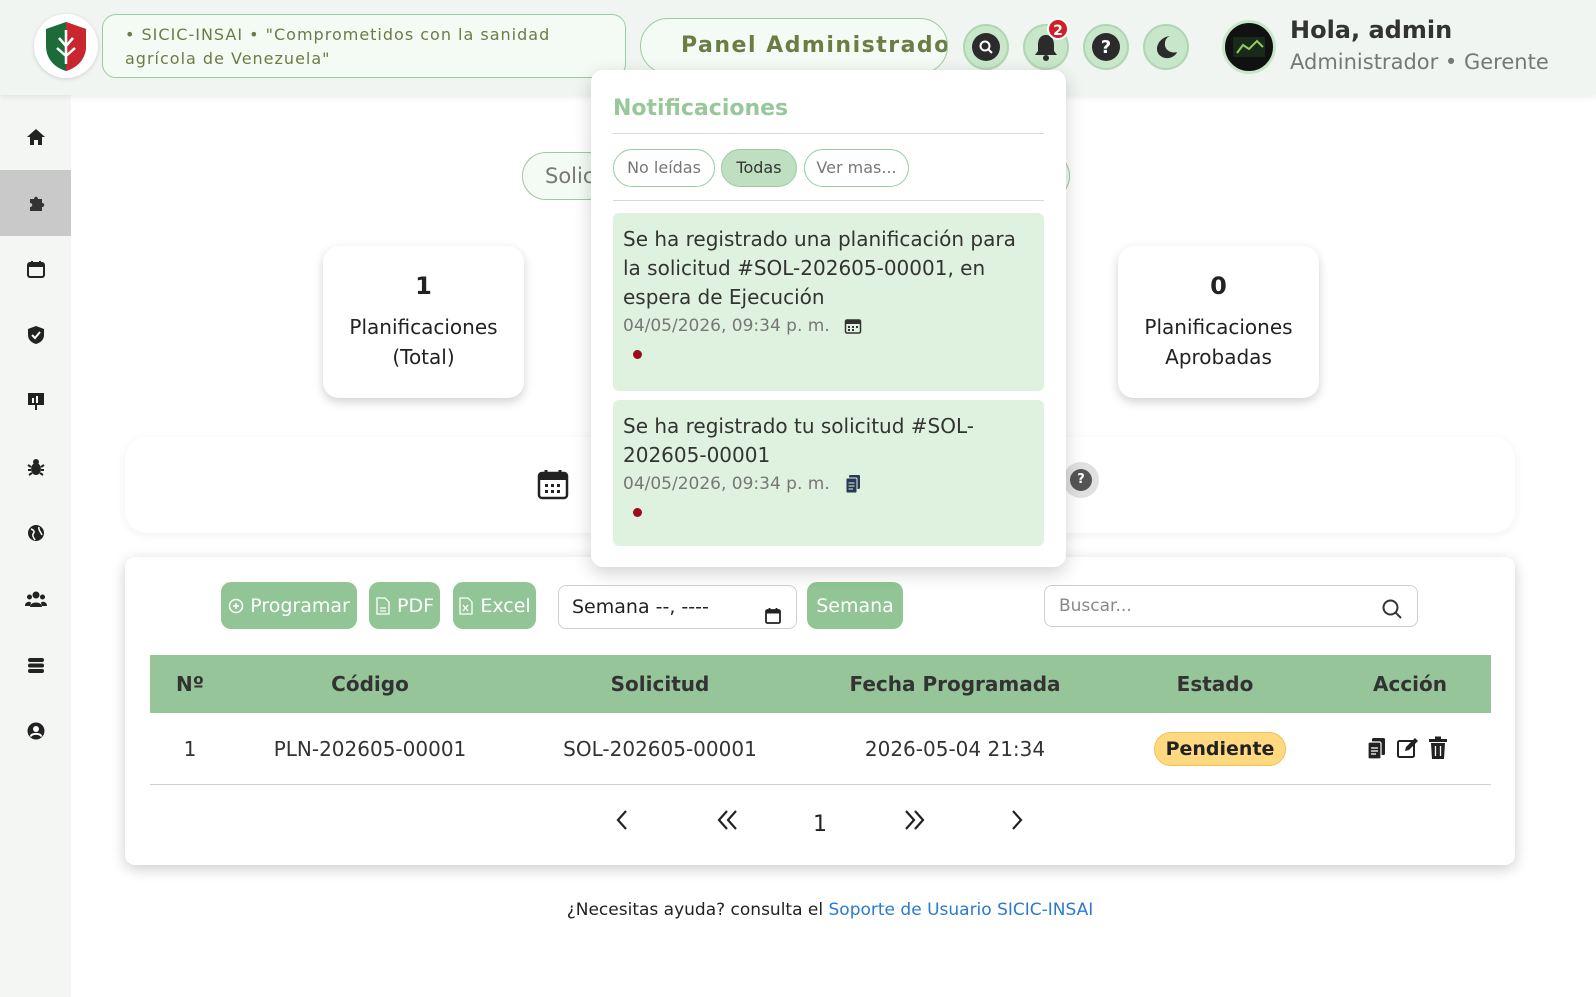 The image size is (1596, 997). I want to click on row-actions, so click(1407, 750).